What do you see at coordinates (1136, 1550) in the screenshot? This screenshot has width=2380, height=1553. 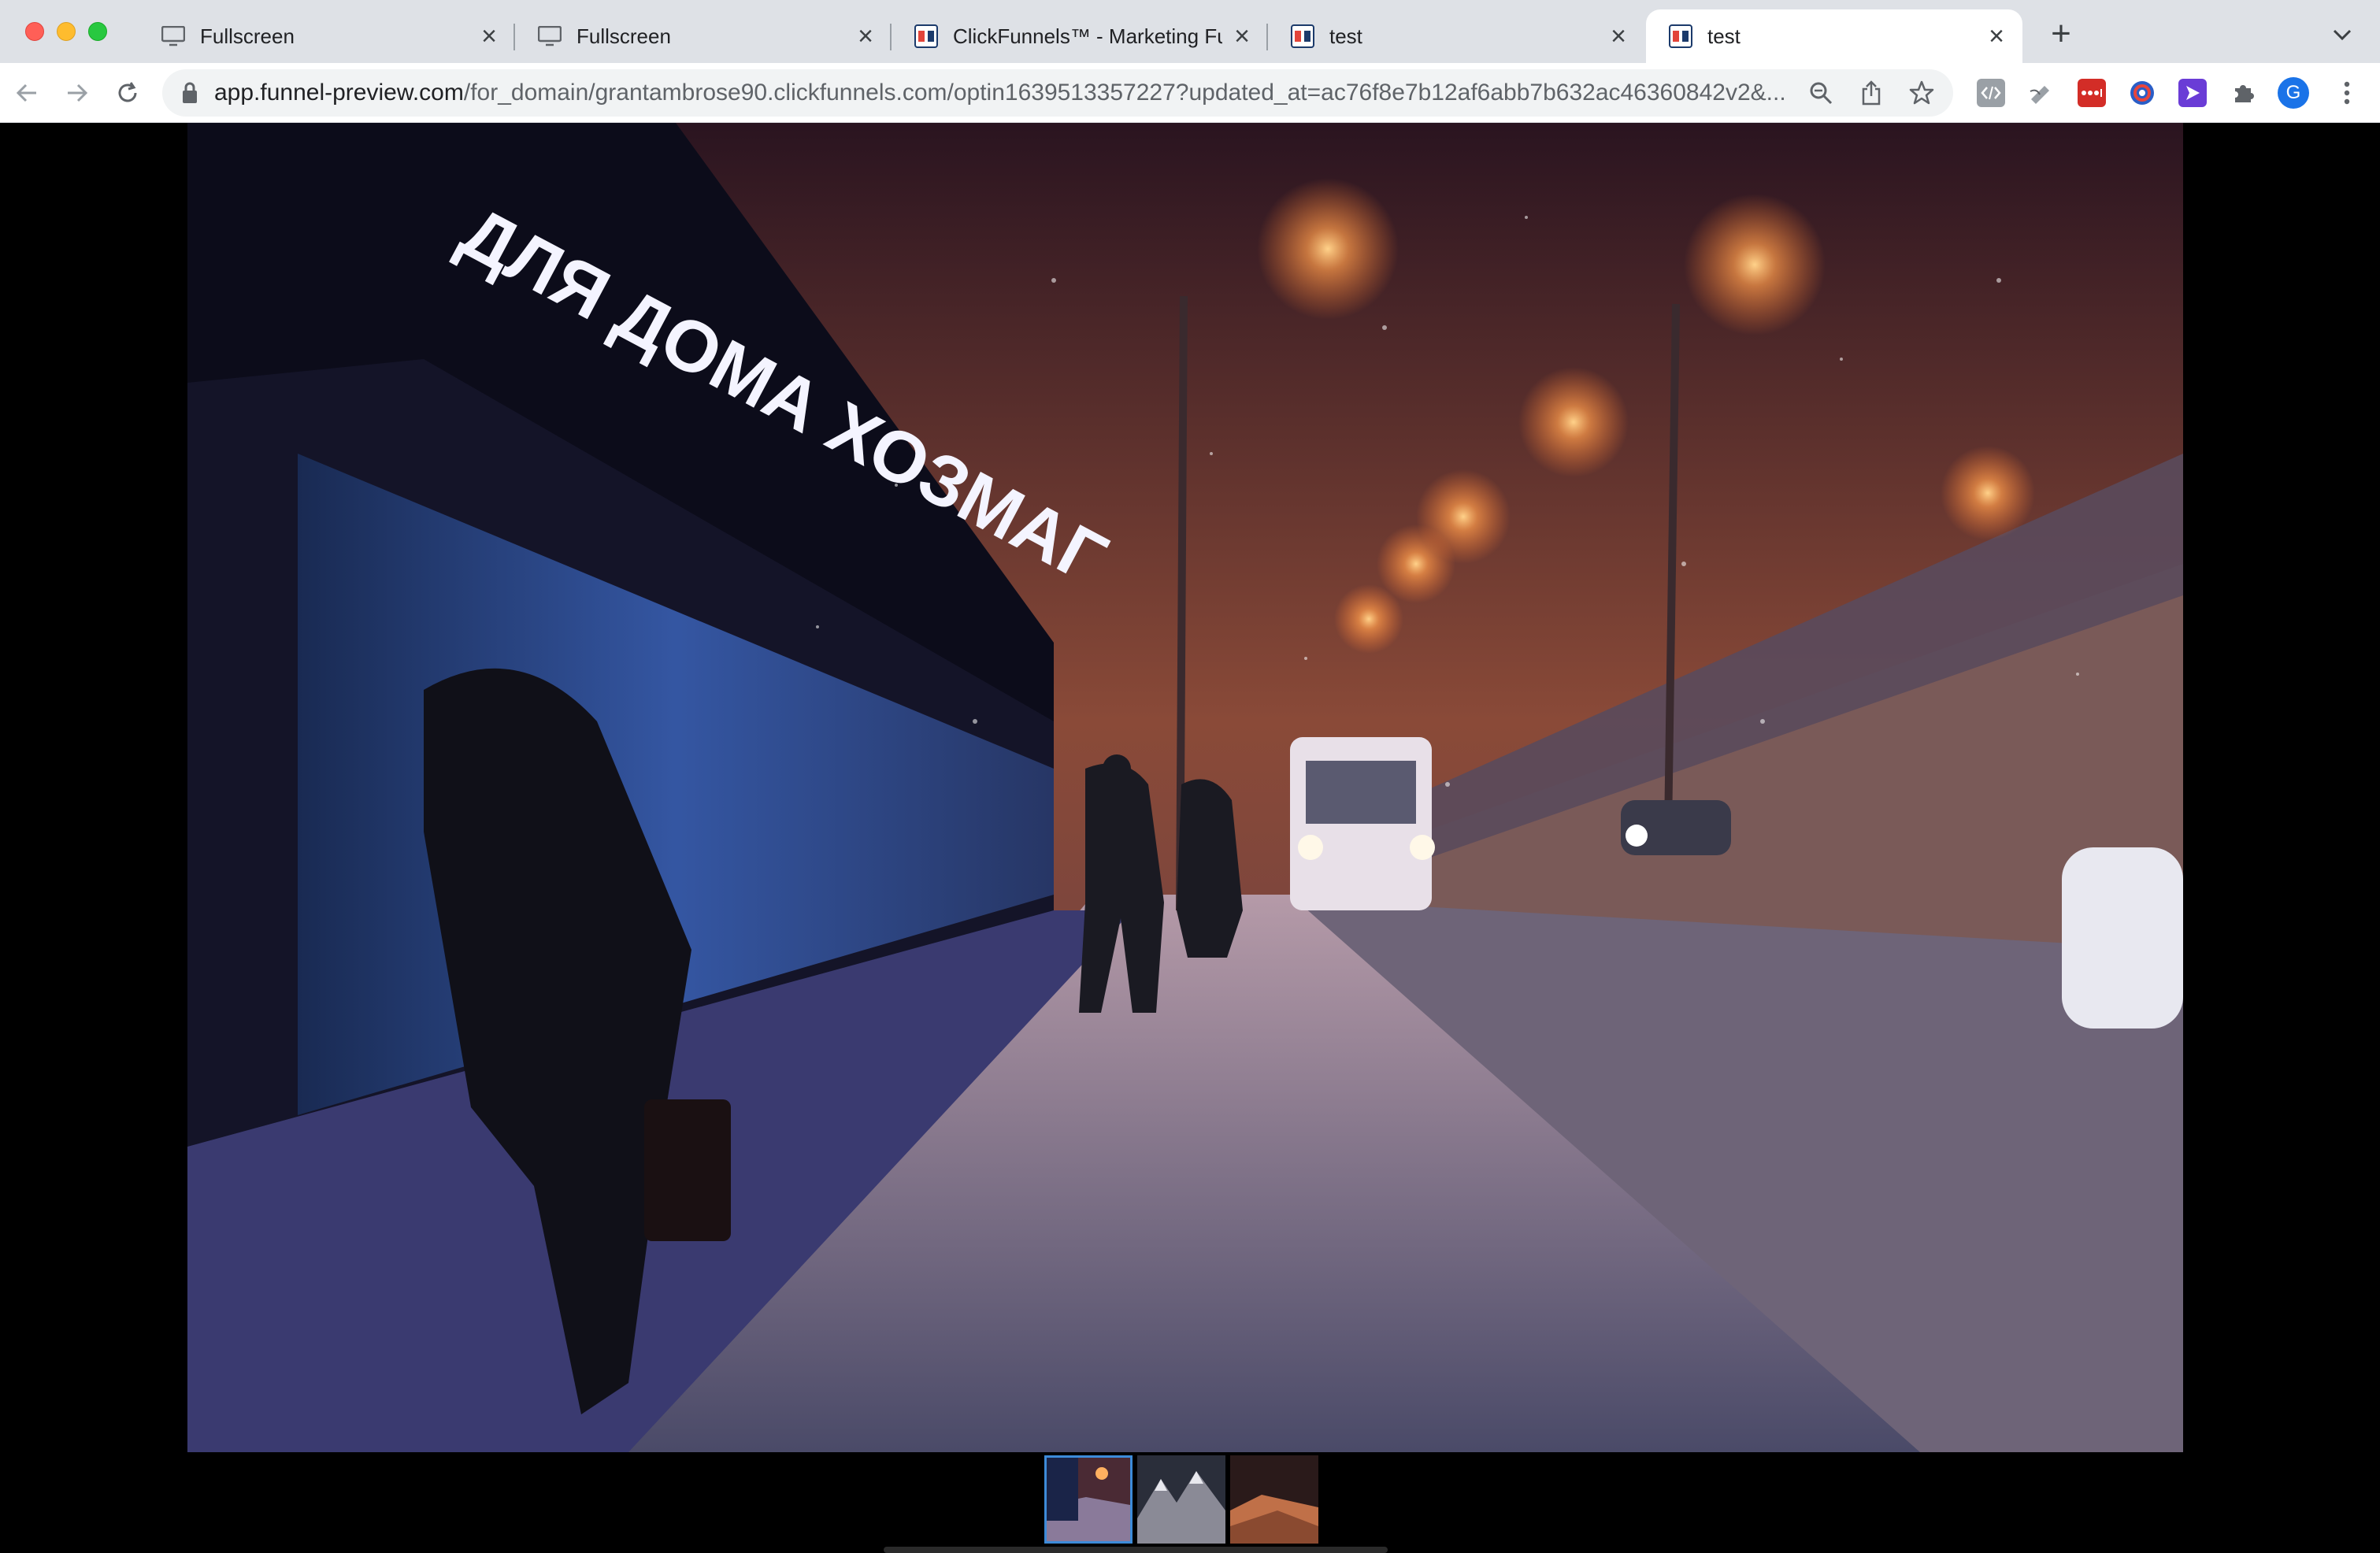 I see `horizontal-scrollbar` at bounding box center [1136, 1550].